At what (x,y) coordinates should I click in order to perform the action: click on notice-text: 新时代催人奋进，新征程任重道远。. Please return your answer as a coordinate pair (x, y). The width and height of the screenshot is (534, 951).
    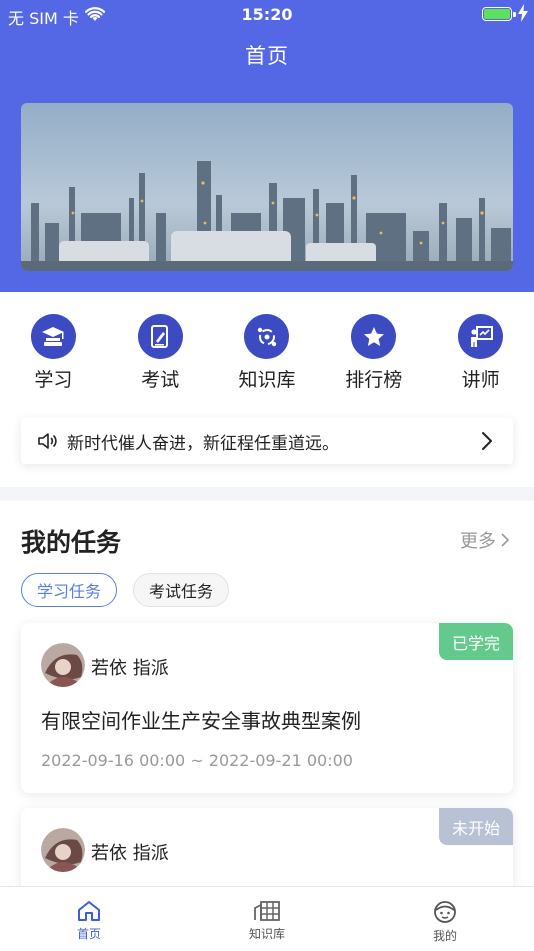
    Looking at the image, I should click on (203, 443).